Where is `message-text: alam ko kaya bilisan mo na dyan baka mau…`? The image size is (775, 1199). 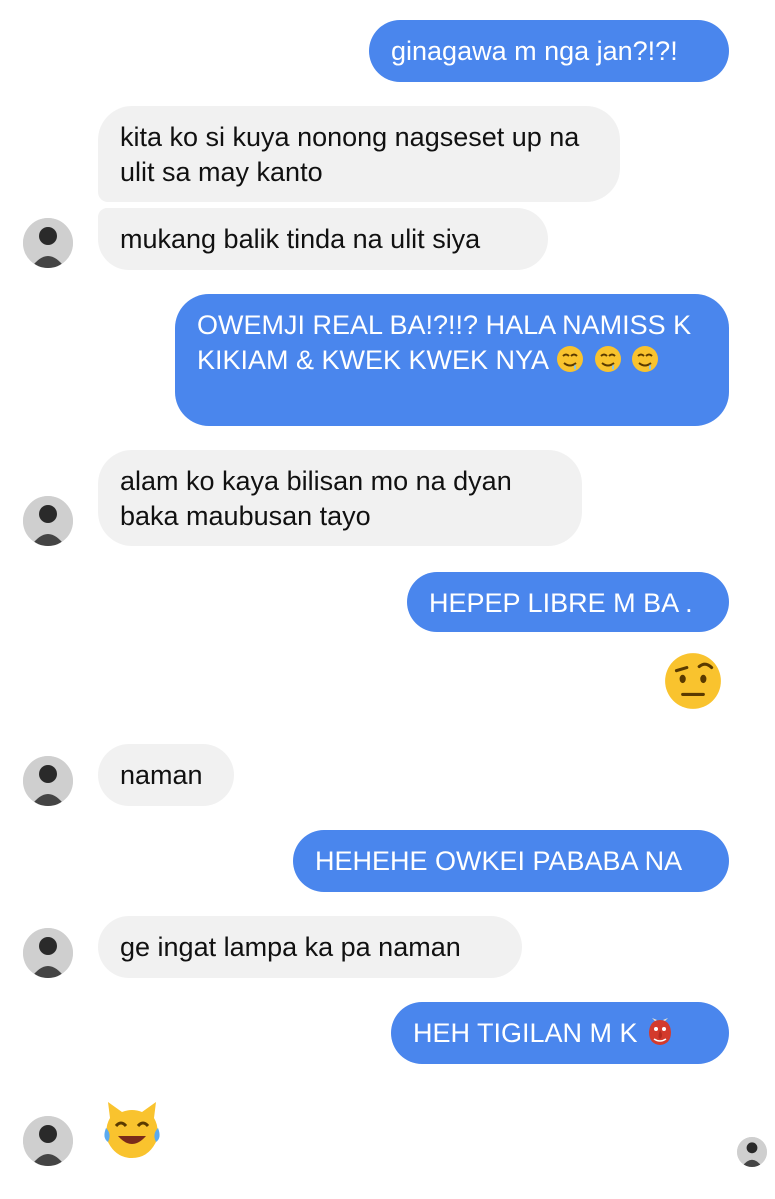
message-text: alam ko kaya bilisan mo na dyan baka mau… is located at coordinates (316, 498).